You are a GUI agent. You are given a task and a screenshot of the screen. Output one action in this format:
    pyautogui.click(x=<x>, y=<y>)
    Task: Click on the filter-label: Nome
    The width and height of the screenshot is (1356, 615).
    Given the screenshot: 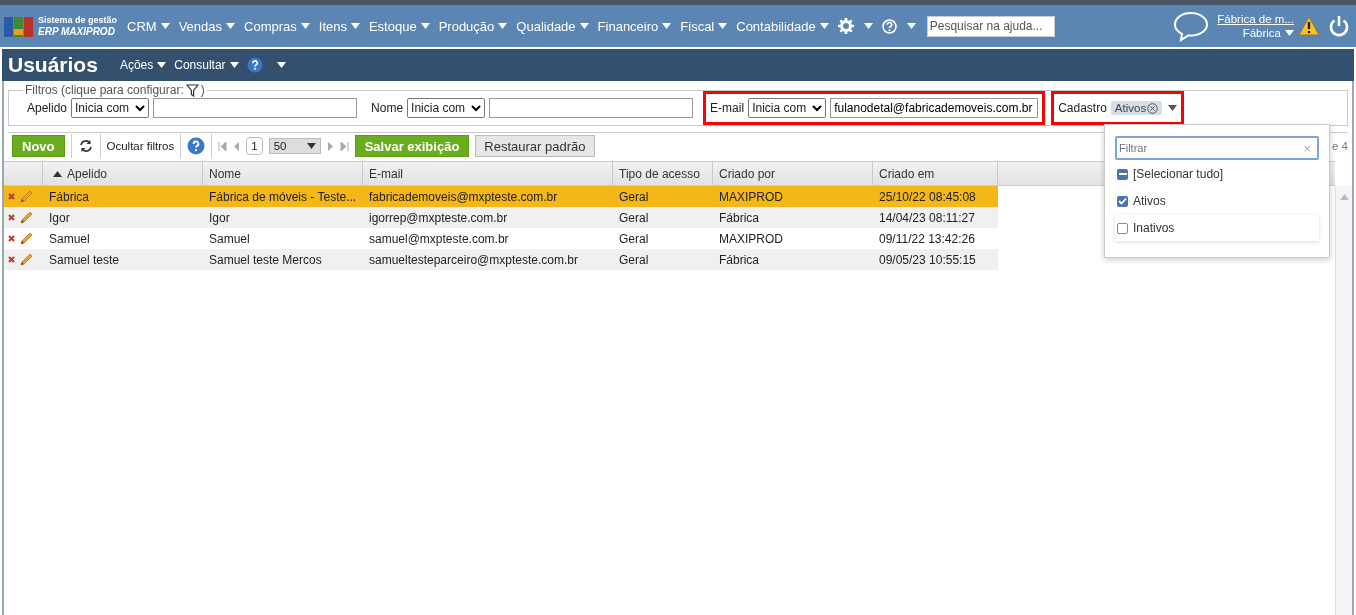 What is the action you would take?
    pyautogui.click(x=387, y=108)
    